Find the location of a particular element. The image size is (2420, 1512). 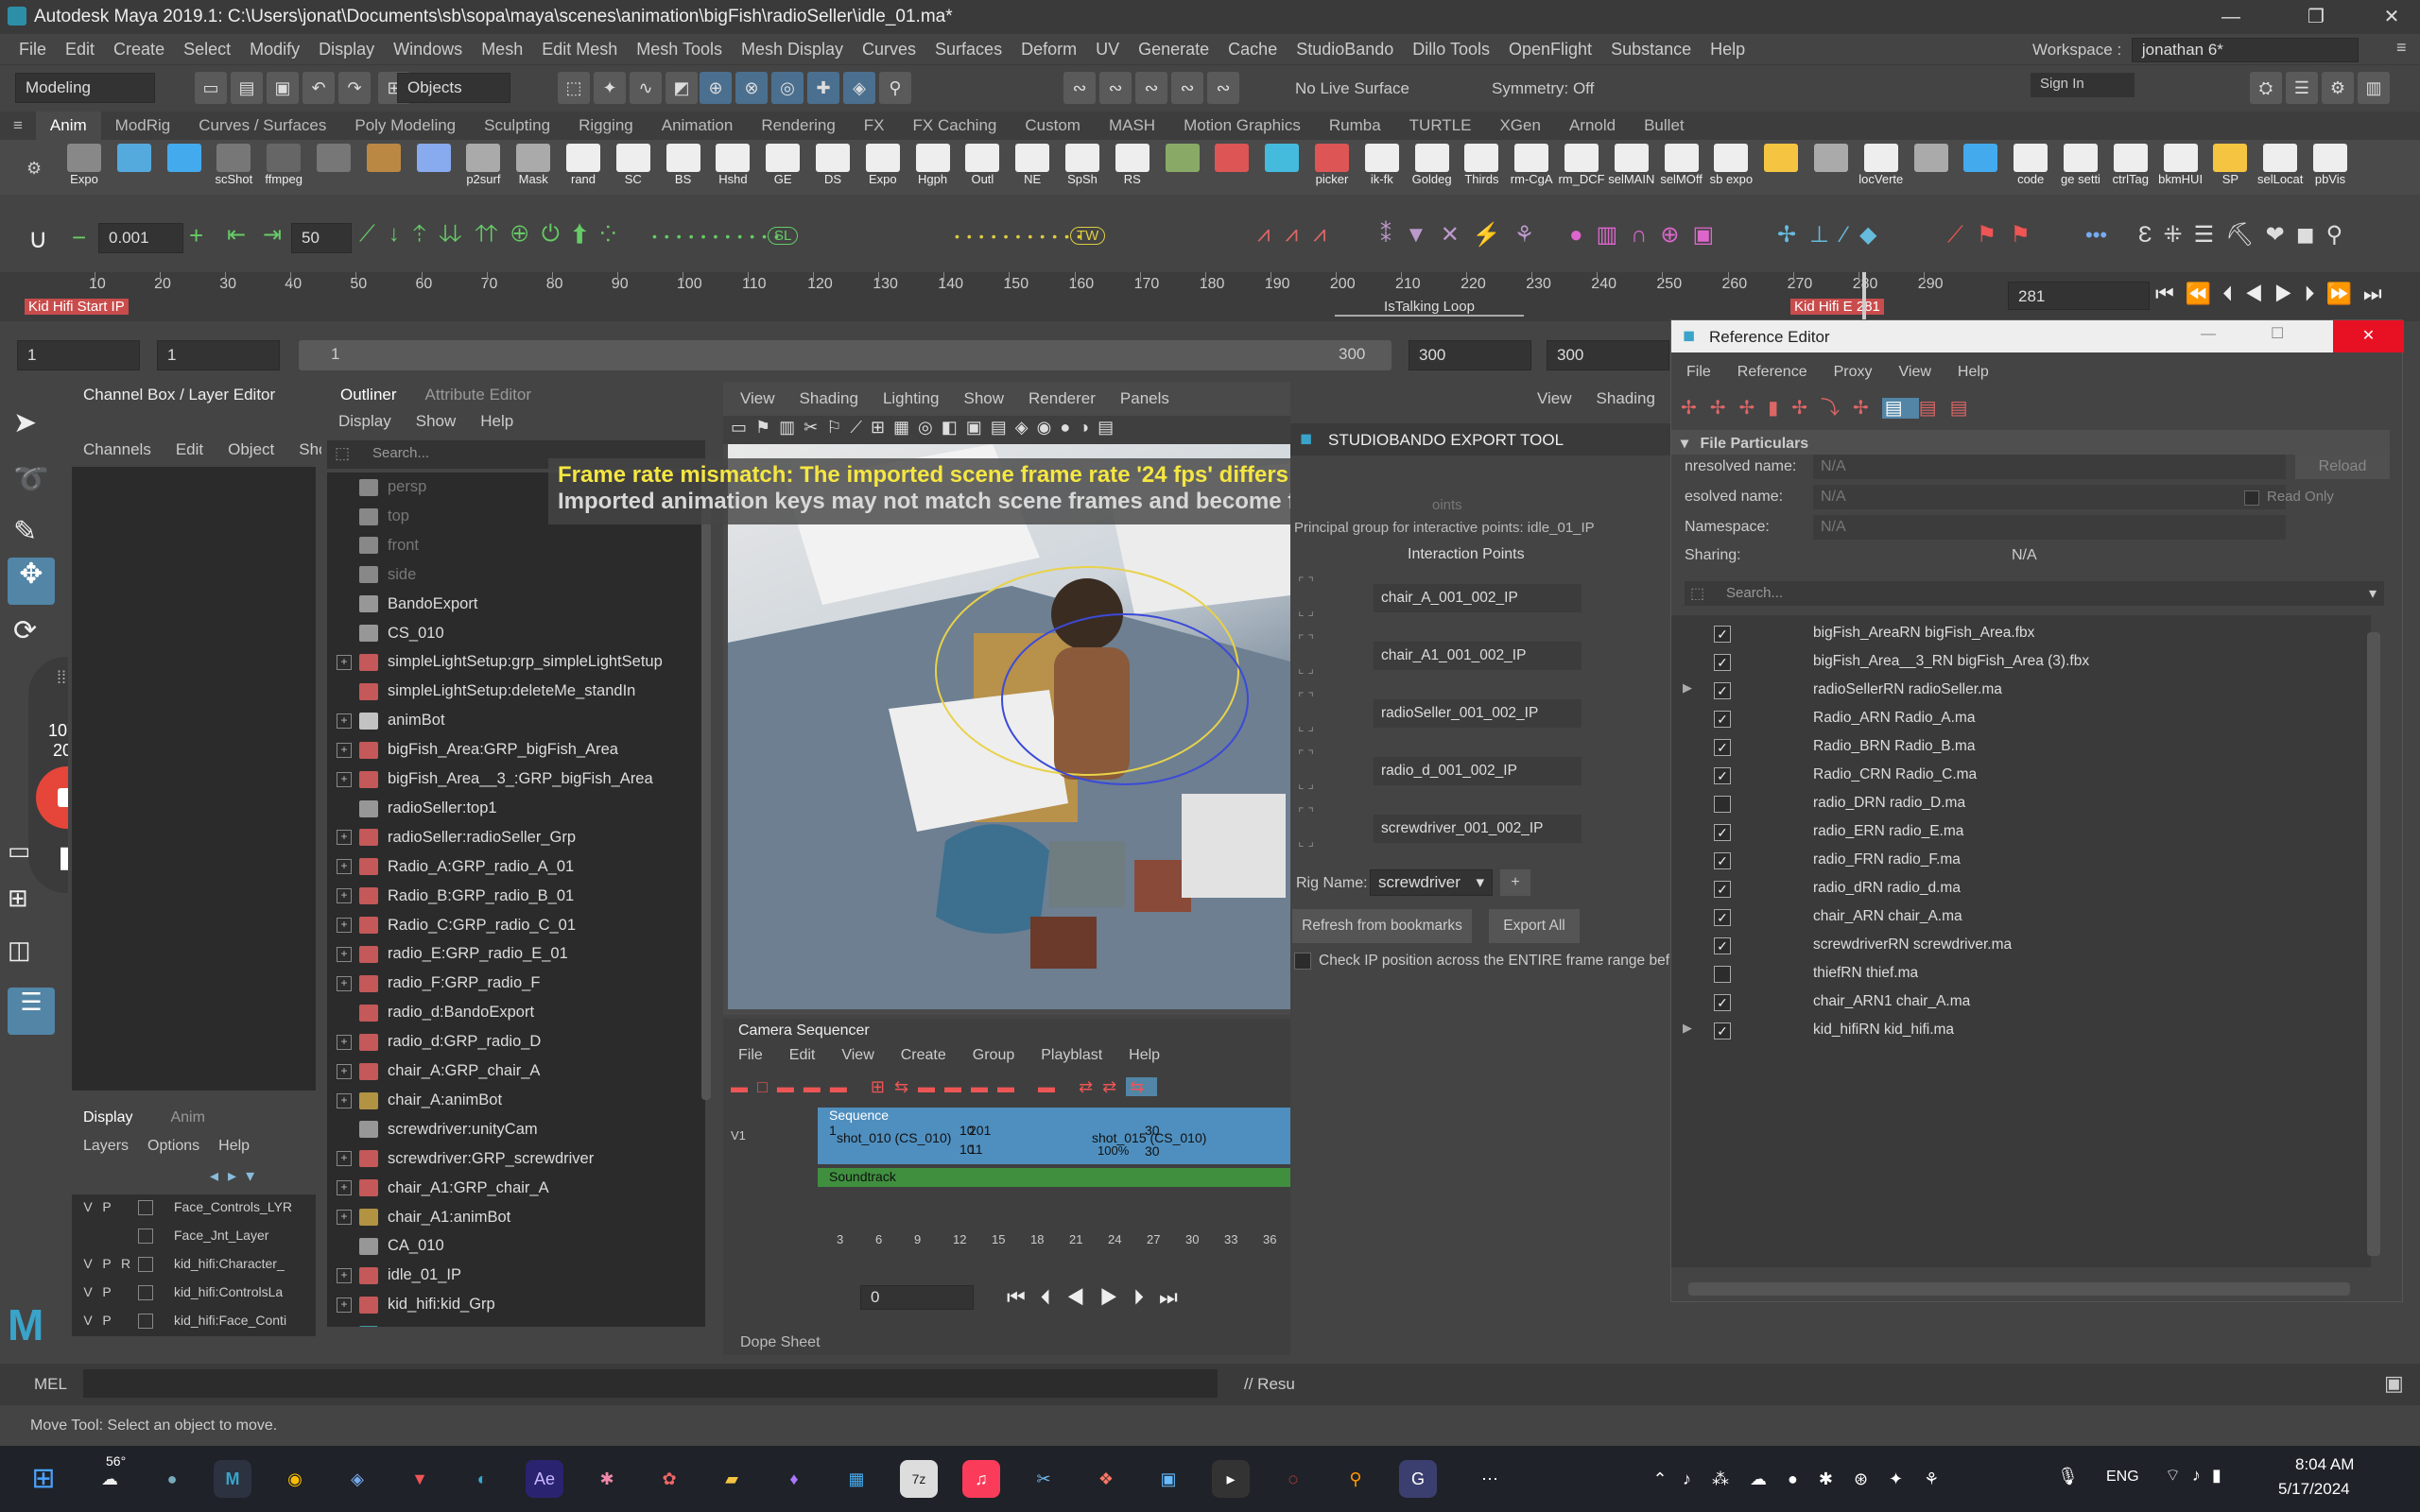

layer-v-toggle: V is located at coordinates (87, 1291).